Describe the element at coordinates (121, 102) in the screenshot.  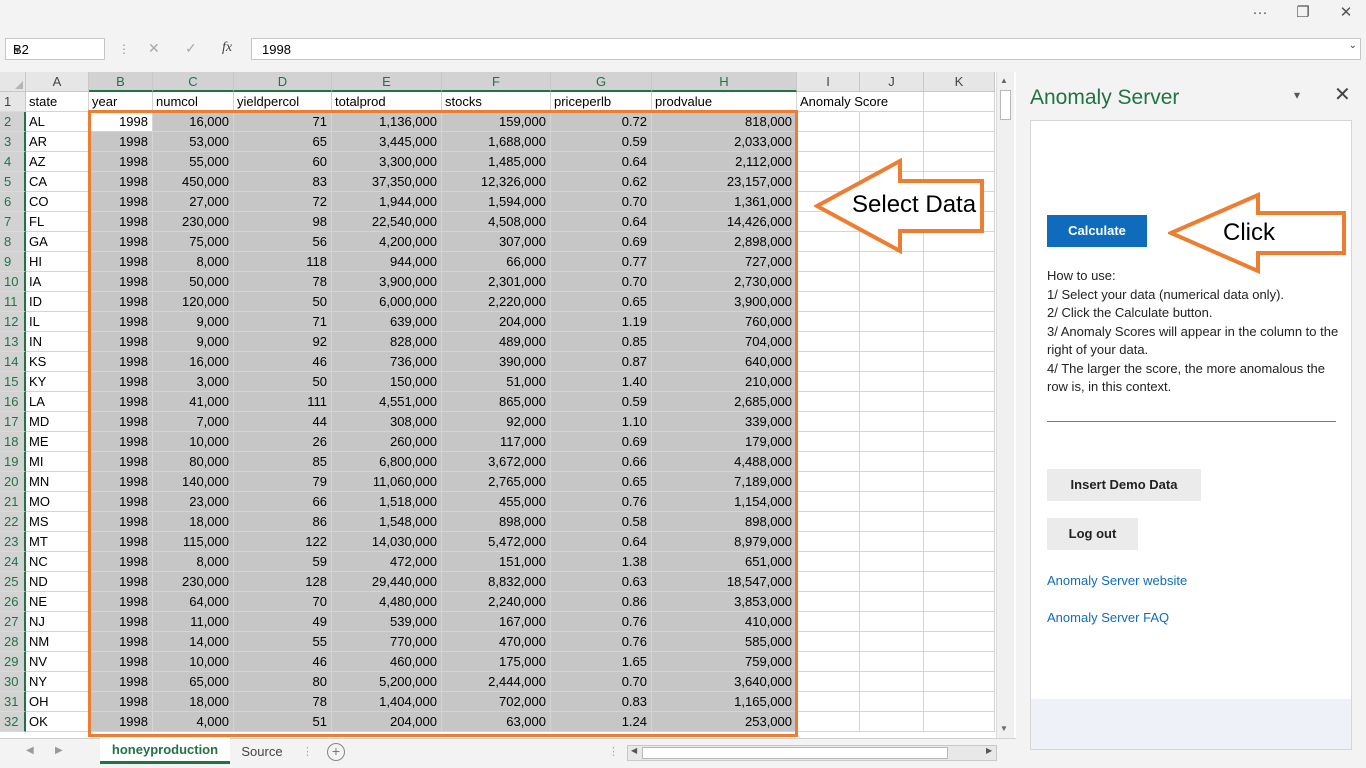
I see `header-cell: year` at that location.